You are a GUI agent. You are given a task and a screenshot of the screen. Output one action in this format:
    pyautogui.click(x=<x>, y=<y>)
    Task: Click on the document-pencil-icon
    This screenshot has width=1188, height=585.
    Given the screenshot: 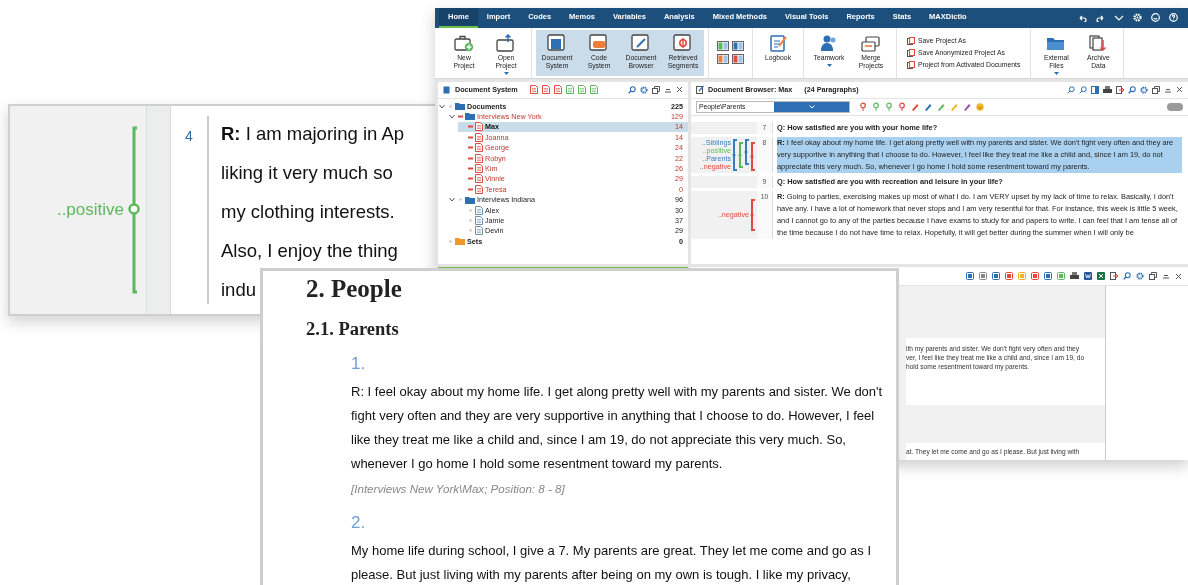 What is the action you would take?
    pyautogui.click(x=700, y=90)
    